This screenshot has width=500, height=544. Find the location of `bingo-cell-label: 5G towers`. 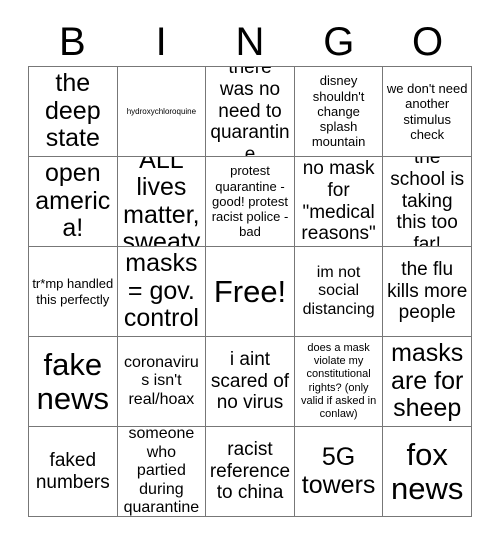

bingo-cell-label: 5G towers is located at coordinates (338, 471).